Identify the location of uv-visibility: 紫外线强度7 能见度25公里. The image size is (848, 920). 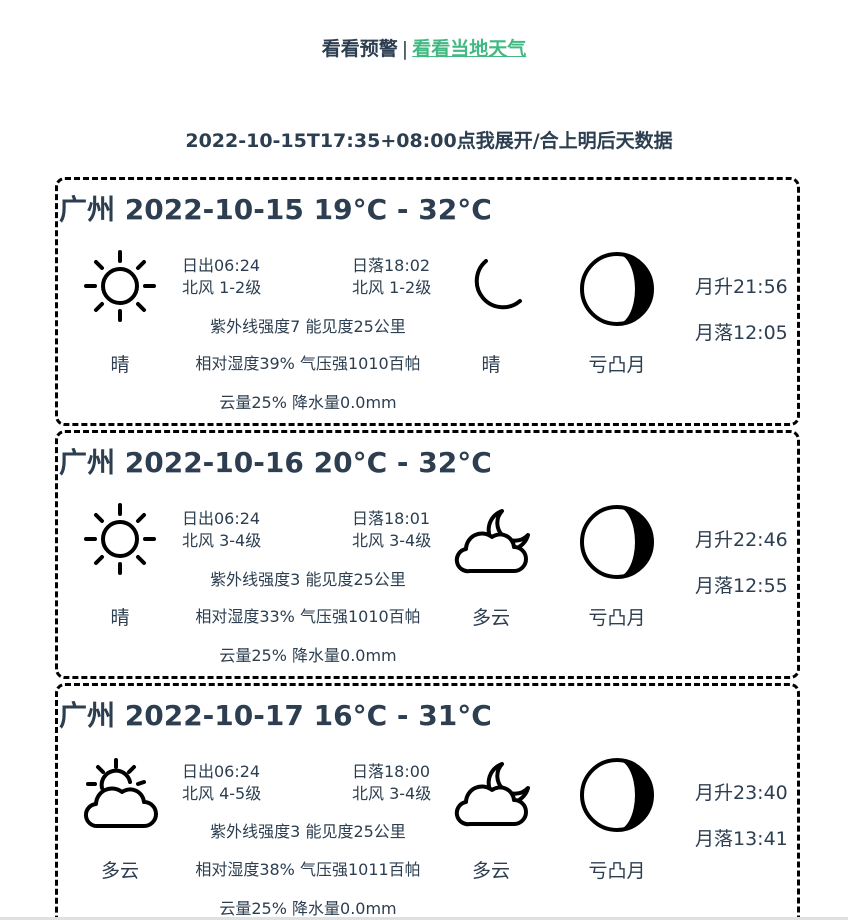
(308, 326).